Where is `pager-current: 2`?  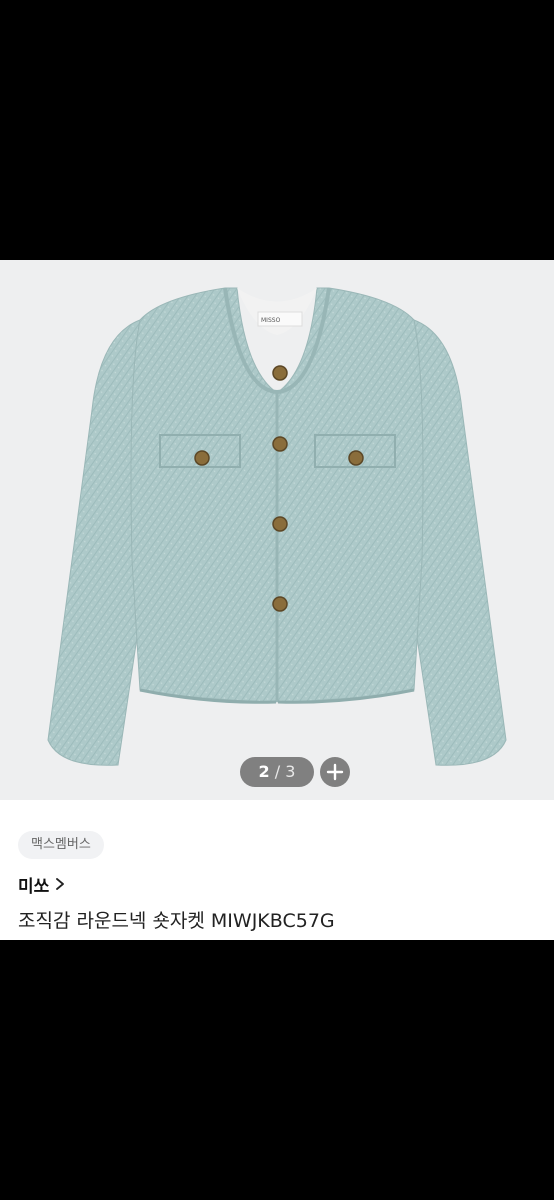 pager-current: 2 is located at coordinates (264, 771).